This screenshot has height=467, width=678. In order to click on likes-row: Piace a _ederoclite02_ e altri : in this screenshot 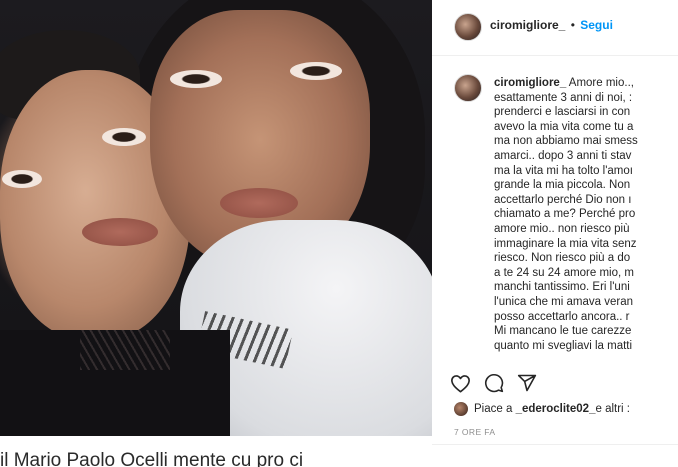, I will do `click(542, 409)`.